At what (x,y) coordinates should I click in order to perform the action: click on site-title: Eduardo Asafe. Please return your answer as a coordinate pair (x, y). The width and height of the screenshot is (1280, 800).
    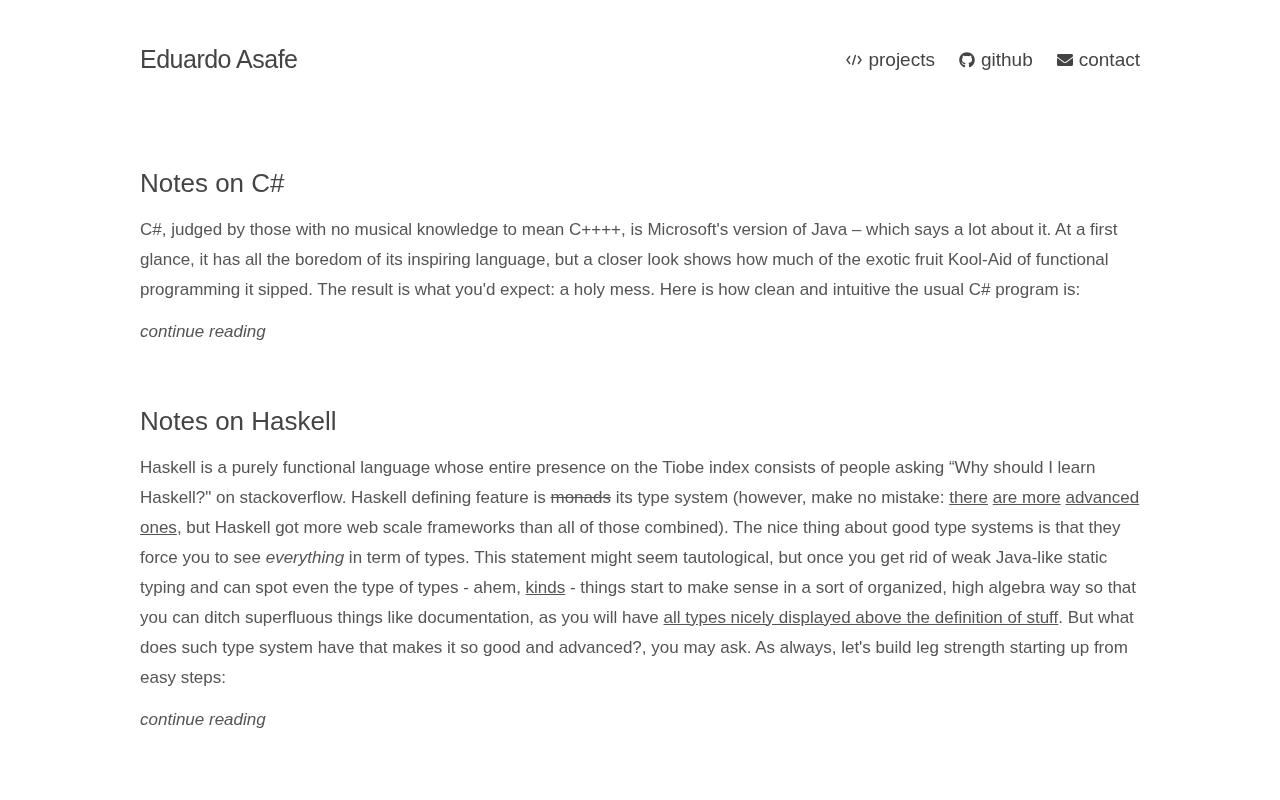
    Looking at the image, I should click on (219, 60).